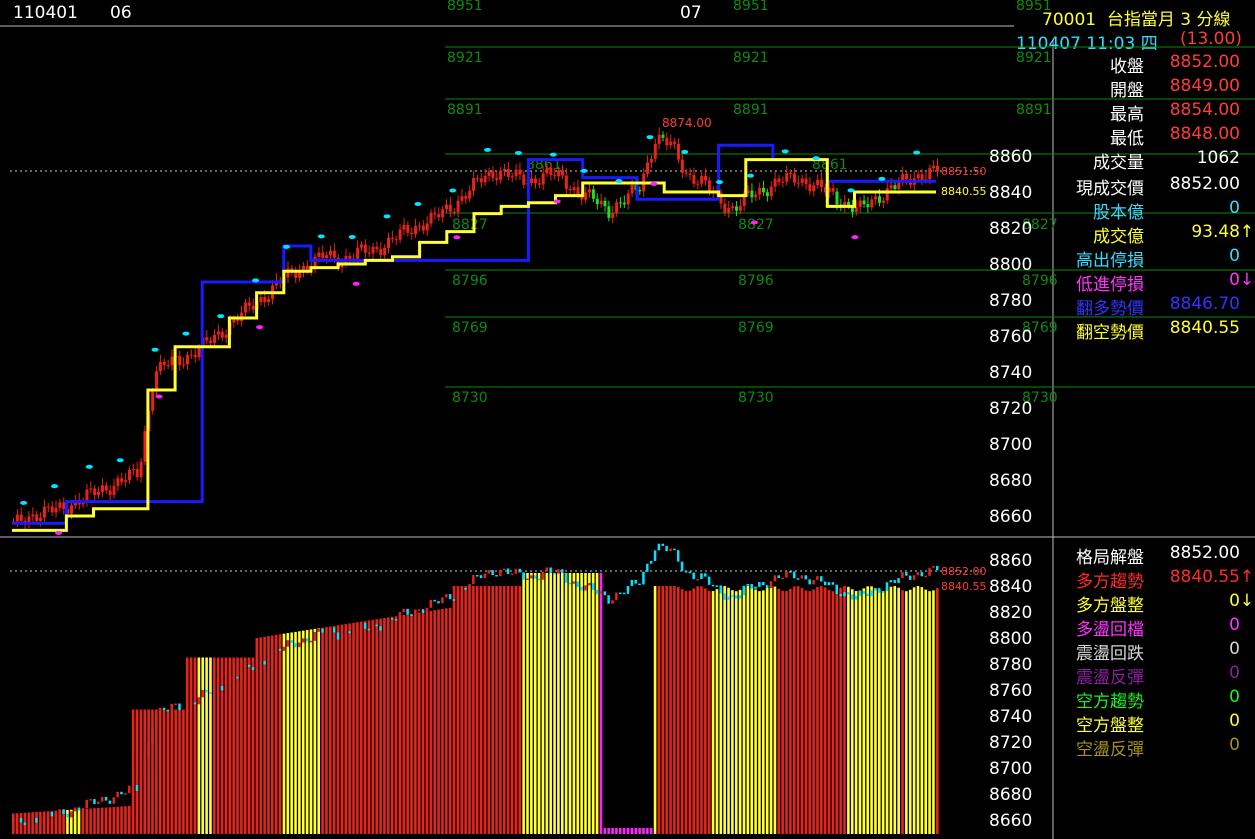 The image size is (1255, 839). What do you see at coordinates (1127, 115) in the screenshot?
I see `high-label: 最高` at bounding box center [1127, 115].